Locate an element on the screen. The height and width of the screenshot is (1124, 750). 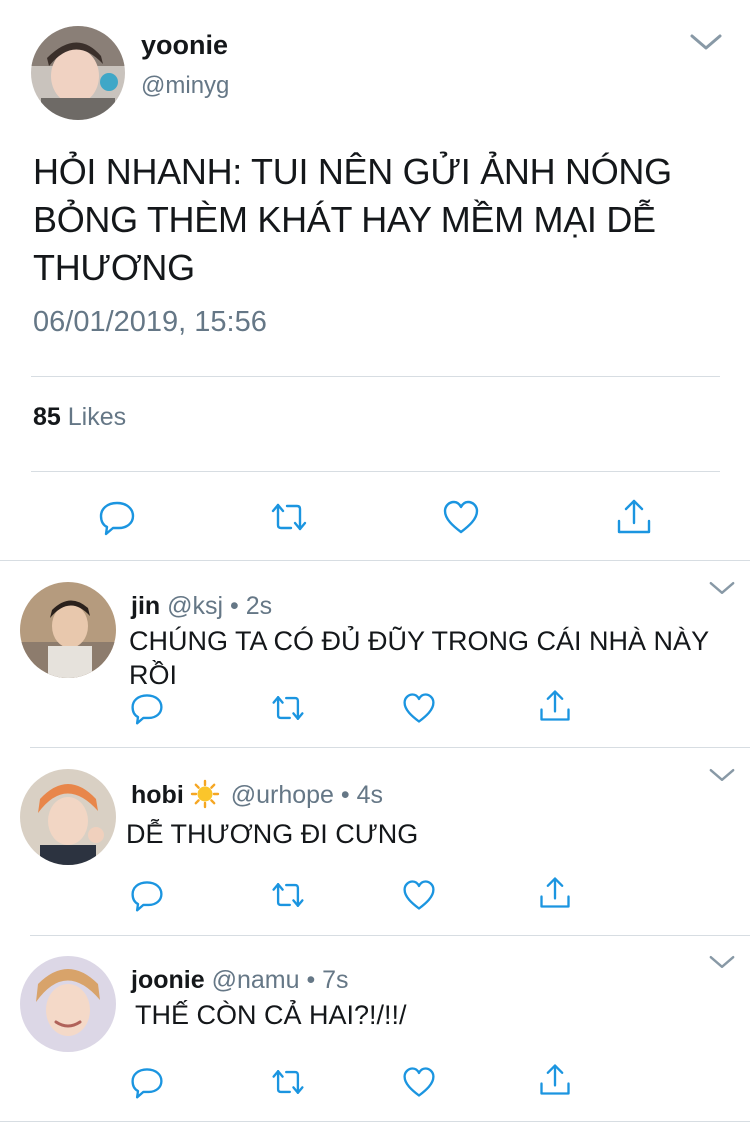
reply-header: joonie @namu • 7s is located at coordinates (240, 980).